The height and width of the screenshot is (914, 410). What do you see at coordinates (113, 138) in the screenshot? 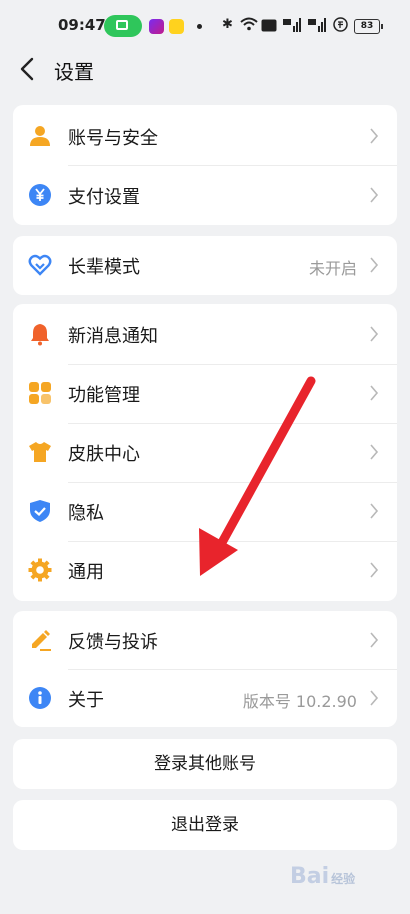
I see `settings-item-label: 账号与安全` at bounding box center [113, 138].